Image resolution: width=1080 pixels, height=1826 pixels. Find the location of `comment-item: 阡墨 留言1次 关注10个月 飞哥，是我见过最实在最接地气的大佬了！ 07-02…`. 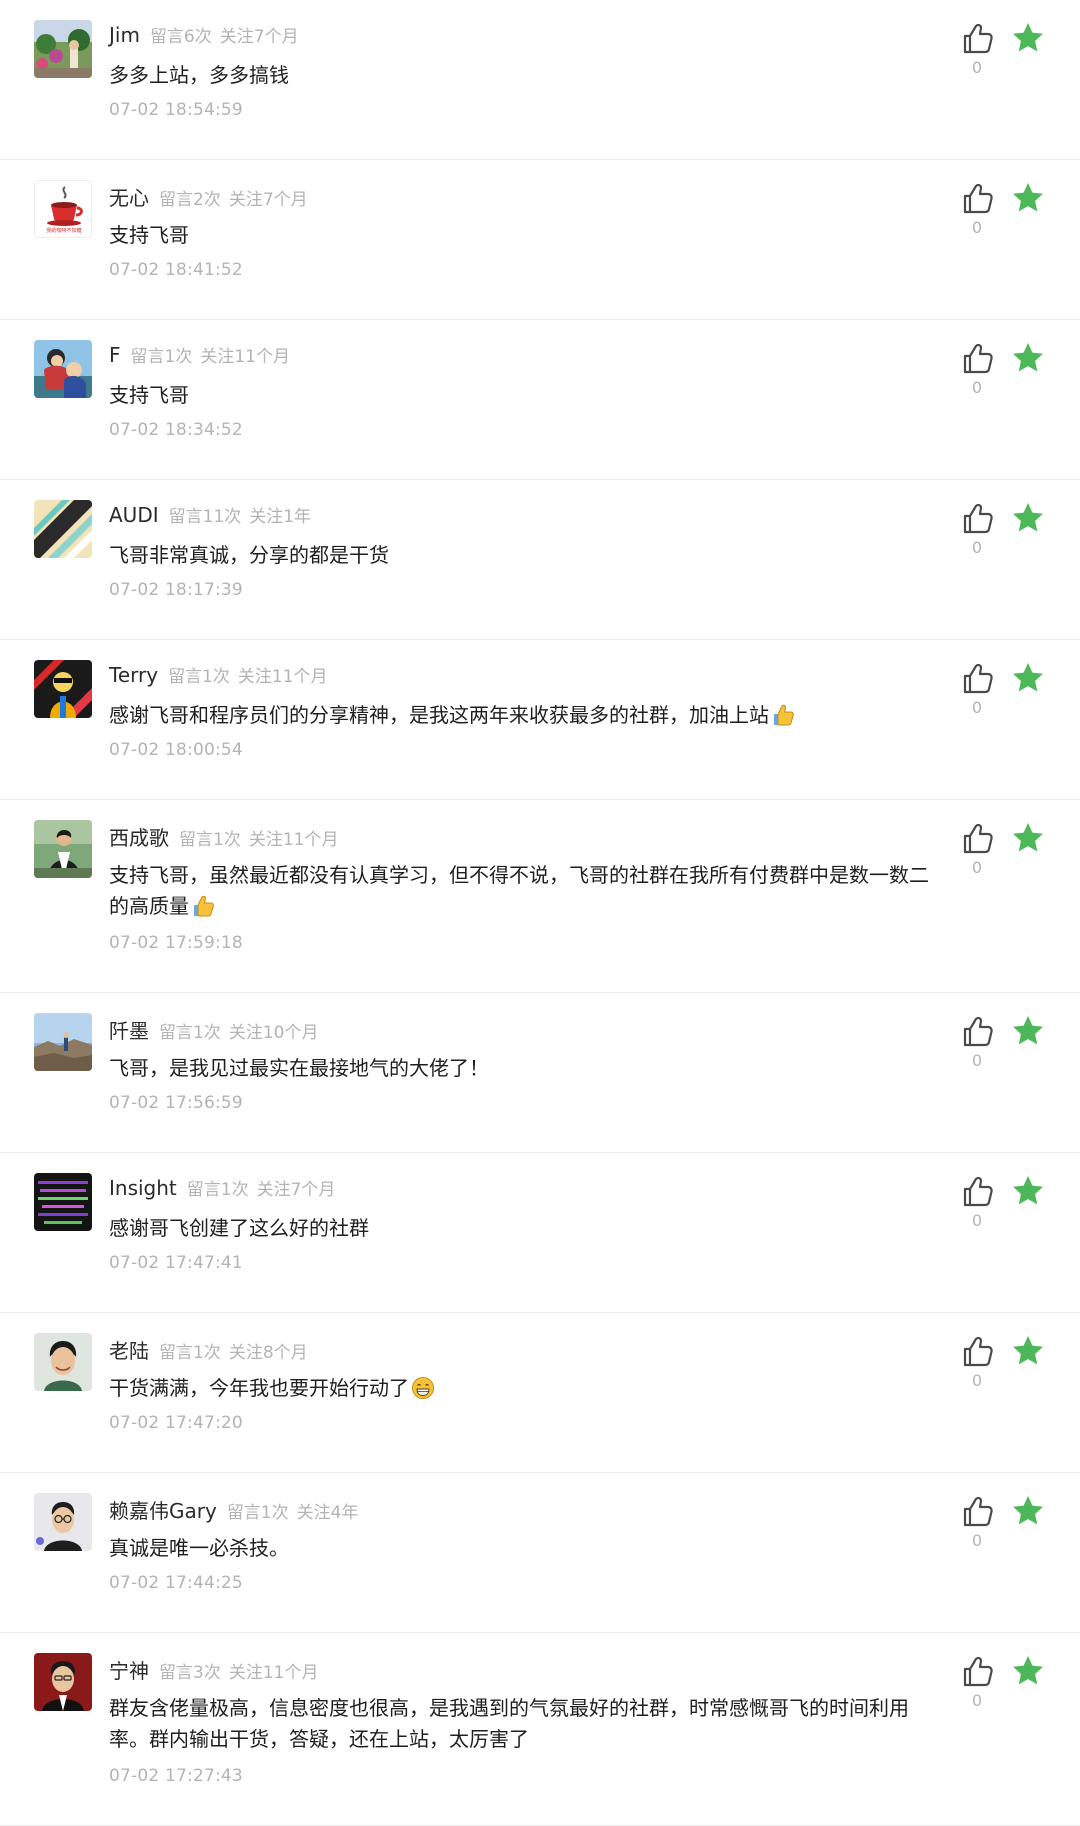

comment-item: 阡墨 留言1次 关注10个月 飞哥，是我见过最实在最接地气的大佬了！ 07-02… is located at coordinates (540, 1073).